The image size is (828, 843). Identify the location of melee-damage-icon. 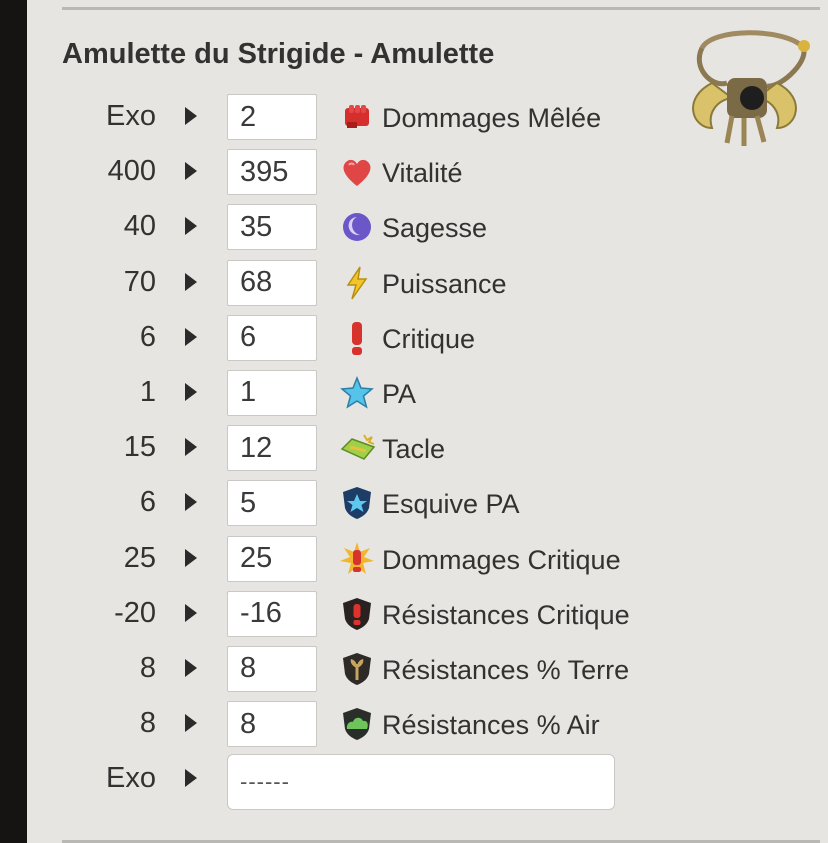
(357, 116).